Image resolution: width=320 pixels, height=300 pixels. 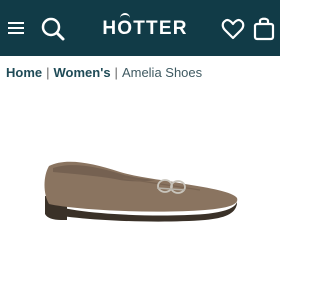 I want to click on brand-logo-mark, so click(x=125, y=16).